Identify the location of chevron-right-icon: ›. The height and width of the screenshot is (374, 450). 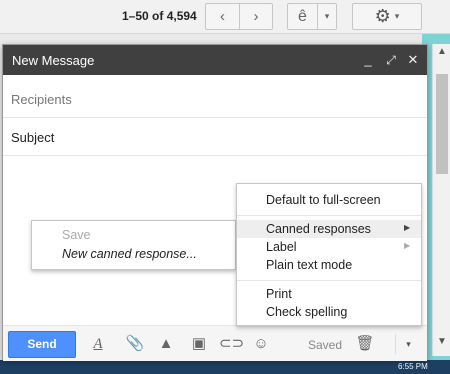
(256, 16).